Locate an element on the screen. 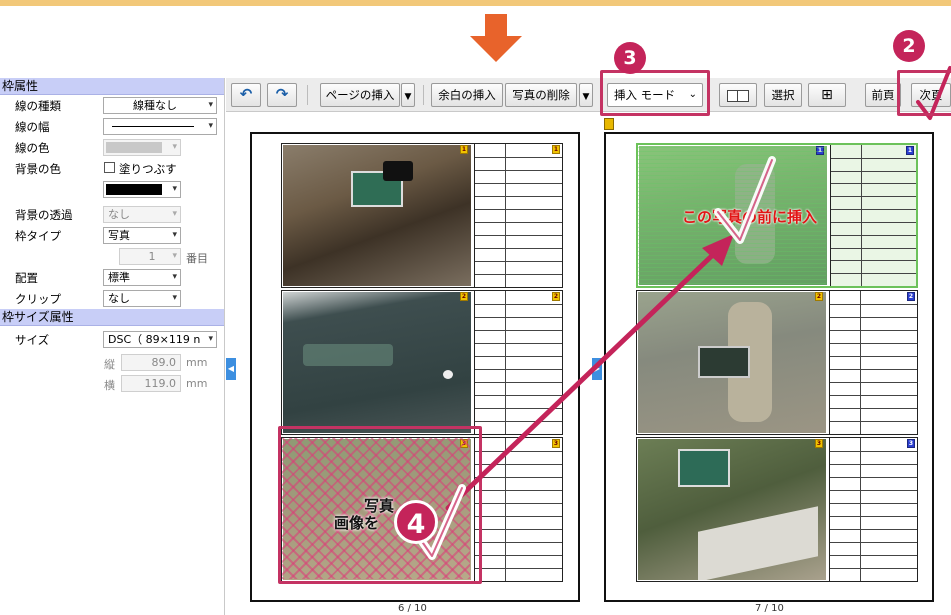 The image size is (951, 615). photo-cell: 3 3 is located at coordinates (777, 509).